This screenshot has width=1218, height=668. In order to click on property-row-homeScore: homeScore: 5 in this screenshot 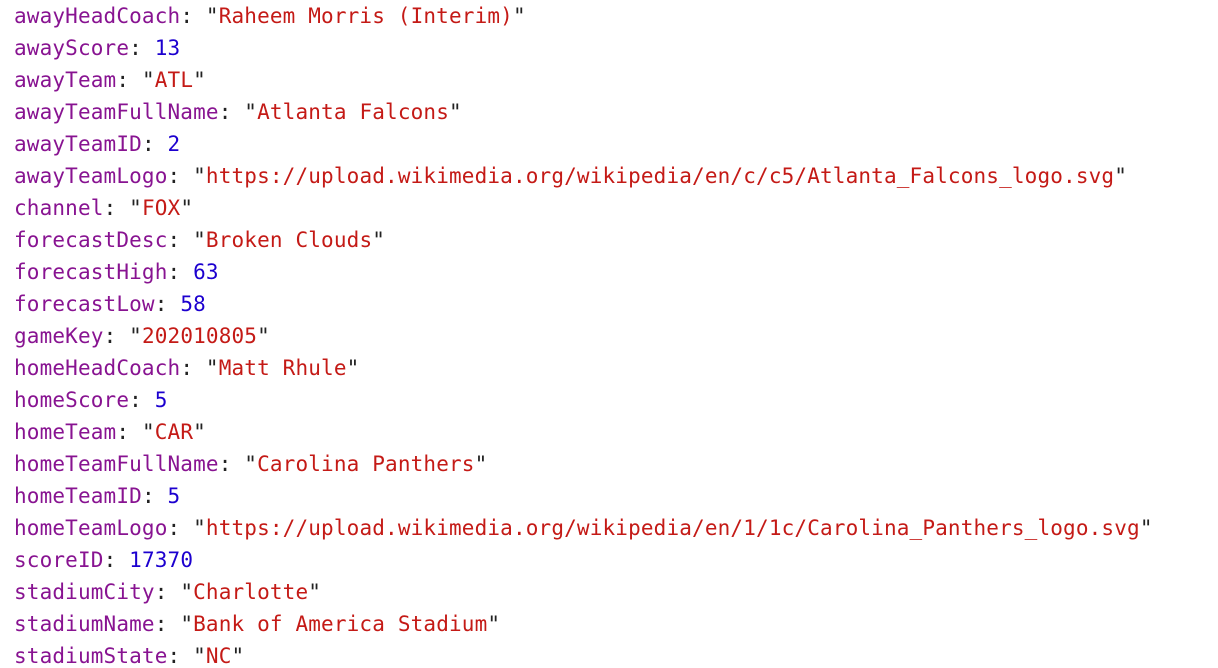, I will do `click(91, 400)`.